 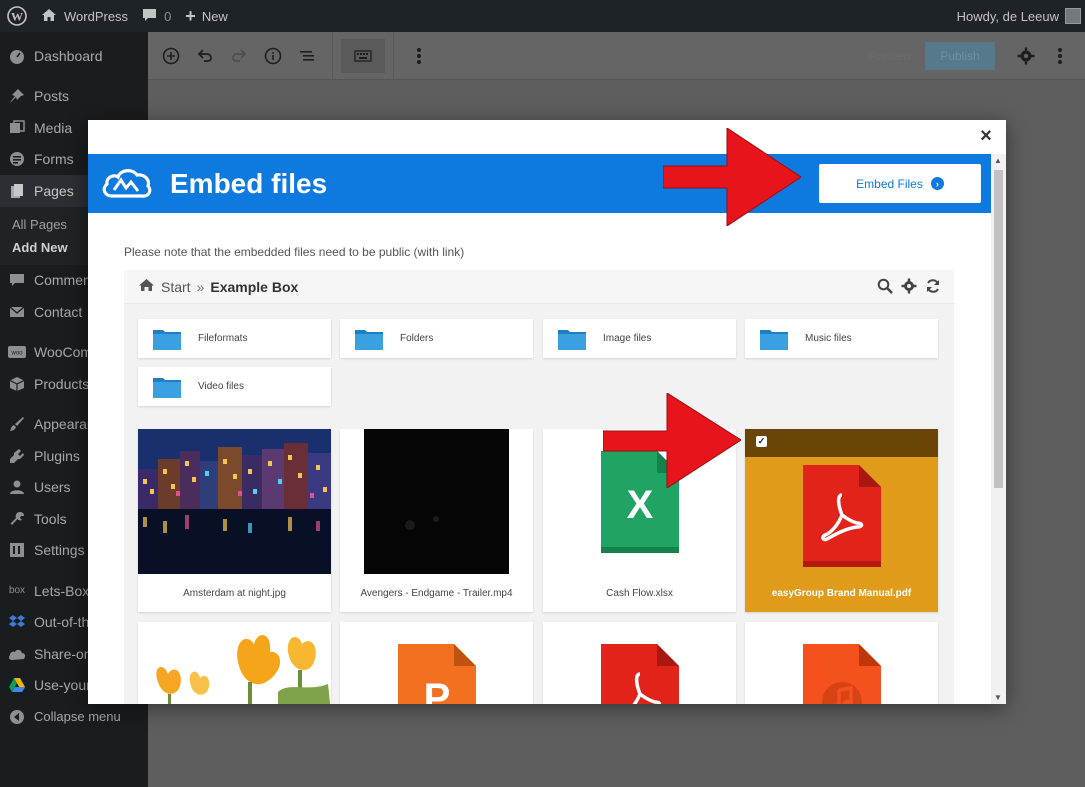 I want to click on folder-item: Music files, so click(x=841, y=338).